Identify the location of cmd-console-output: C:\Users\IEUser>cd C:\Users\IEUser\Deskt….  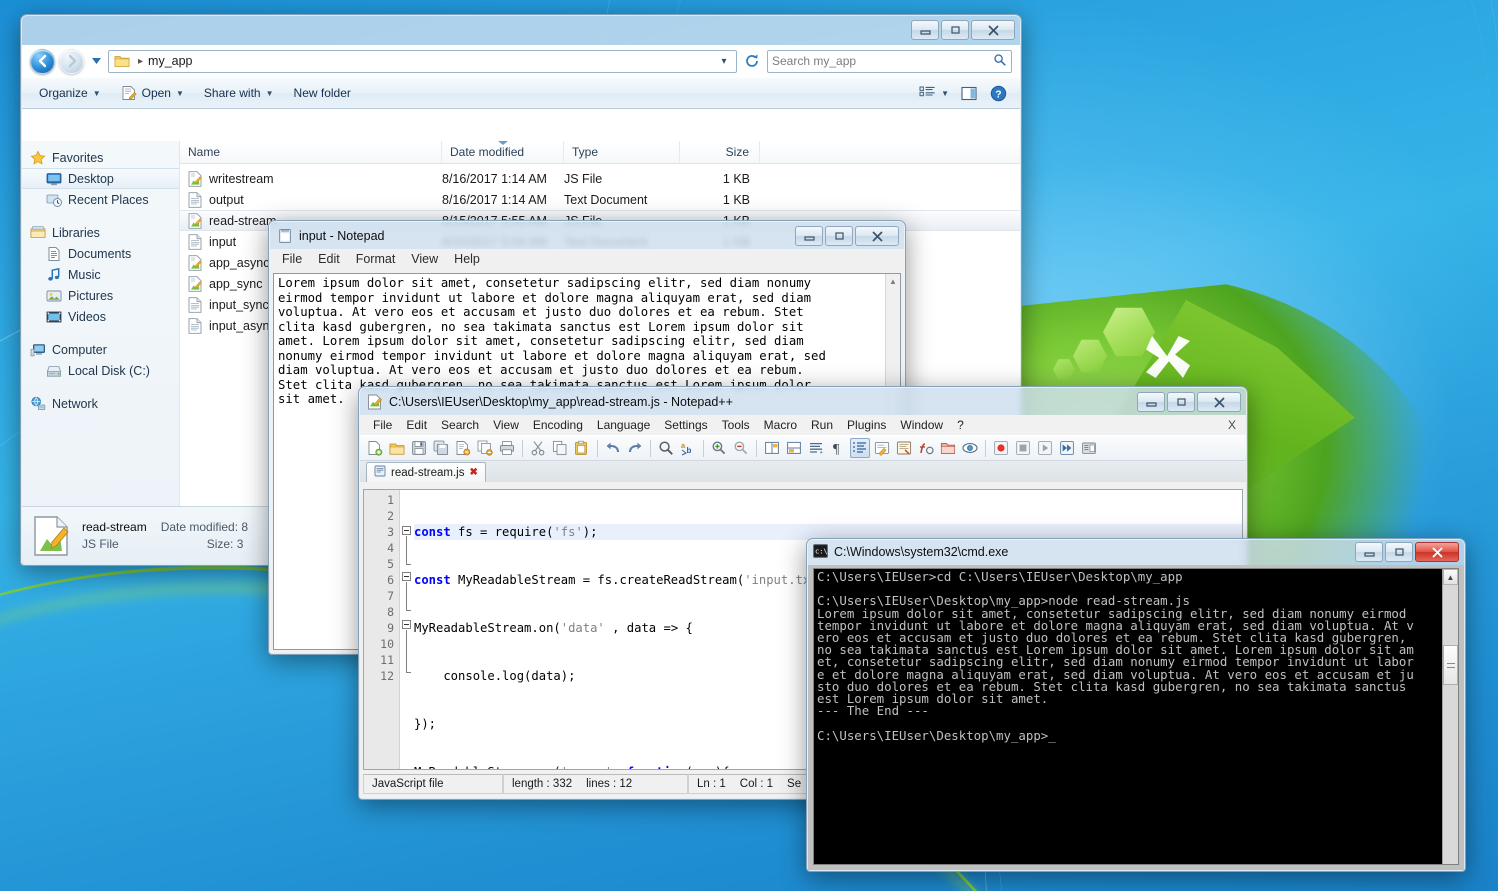
(1128, 716).